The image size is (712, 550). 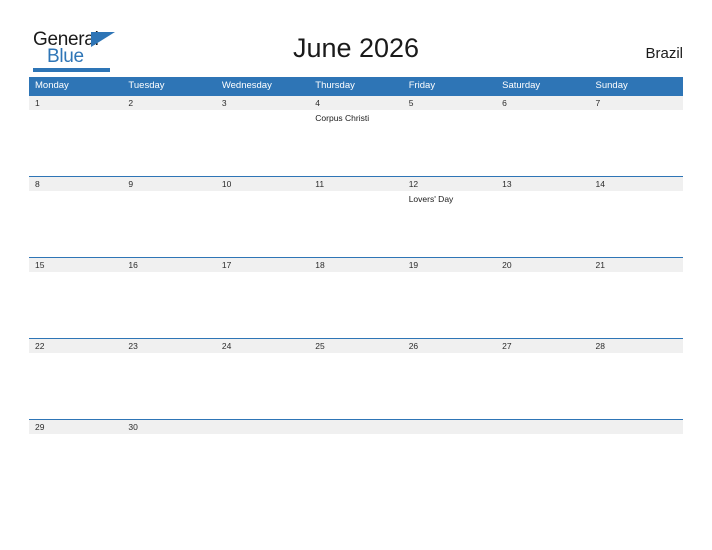 I want to click on calendar-week-row: 29 30, so click(x=356, y=459).